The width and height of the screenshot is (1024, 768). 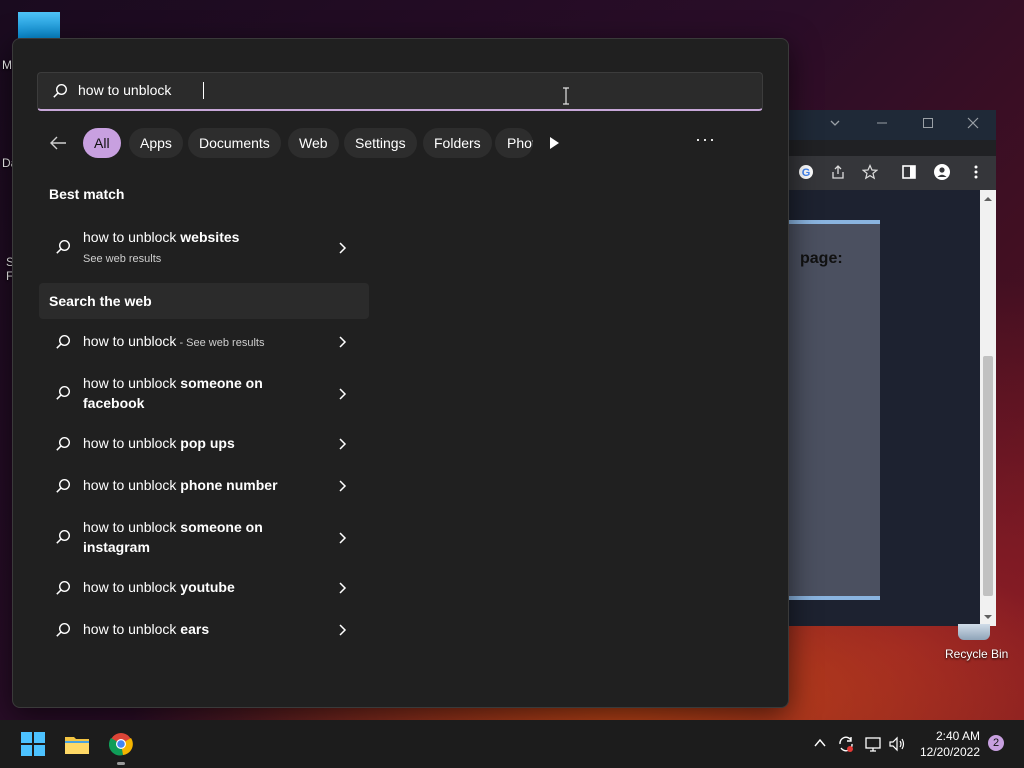 I want to click on close-icon, so click(x=973, y=124).